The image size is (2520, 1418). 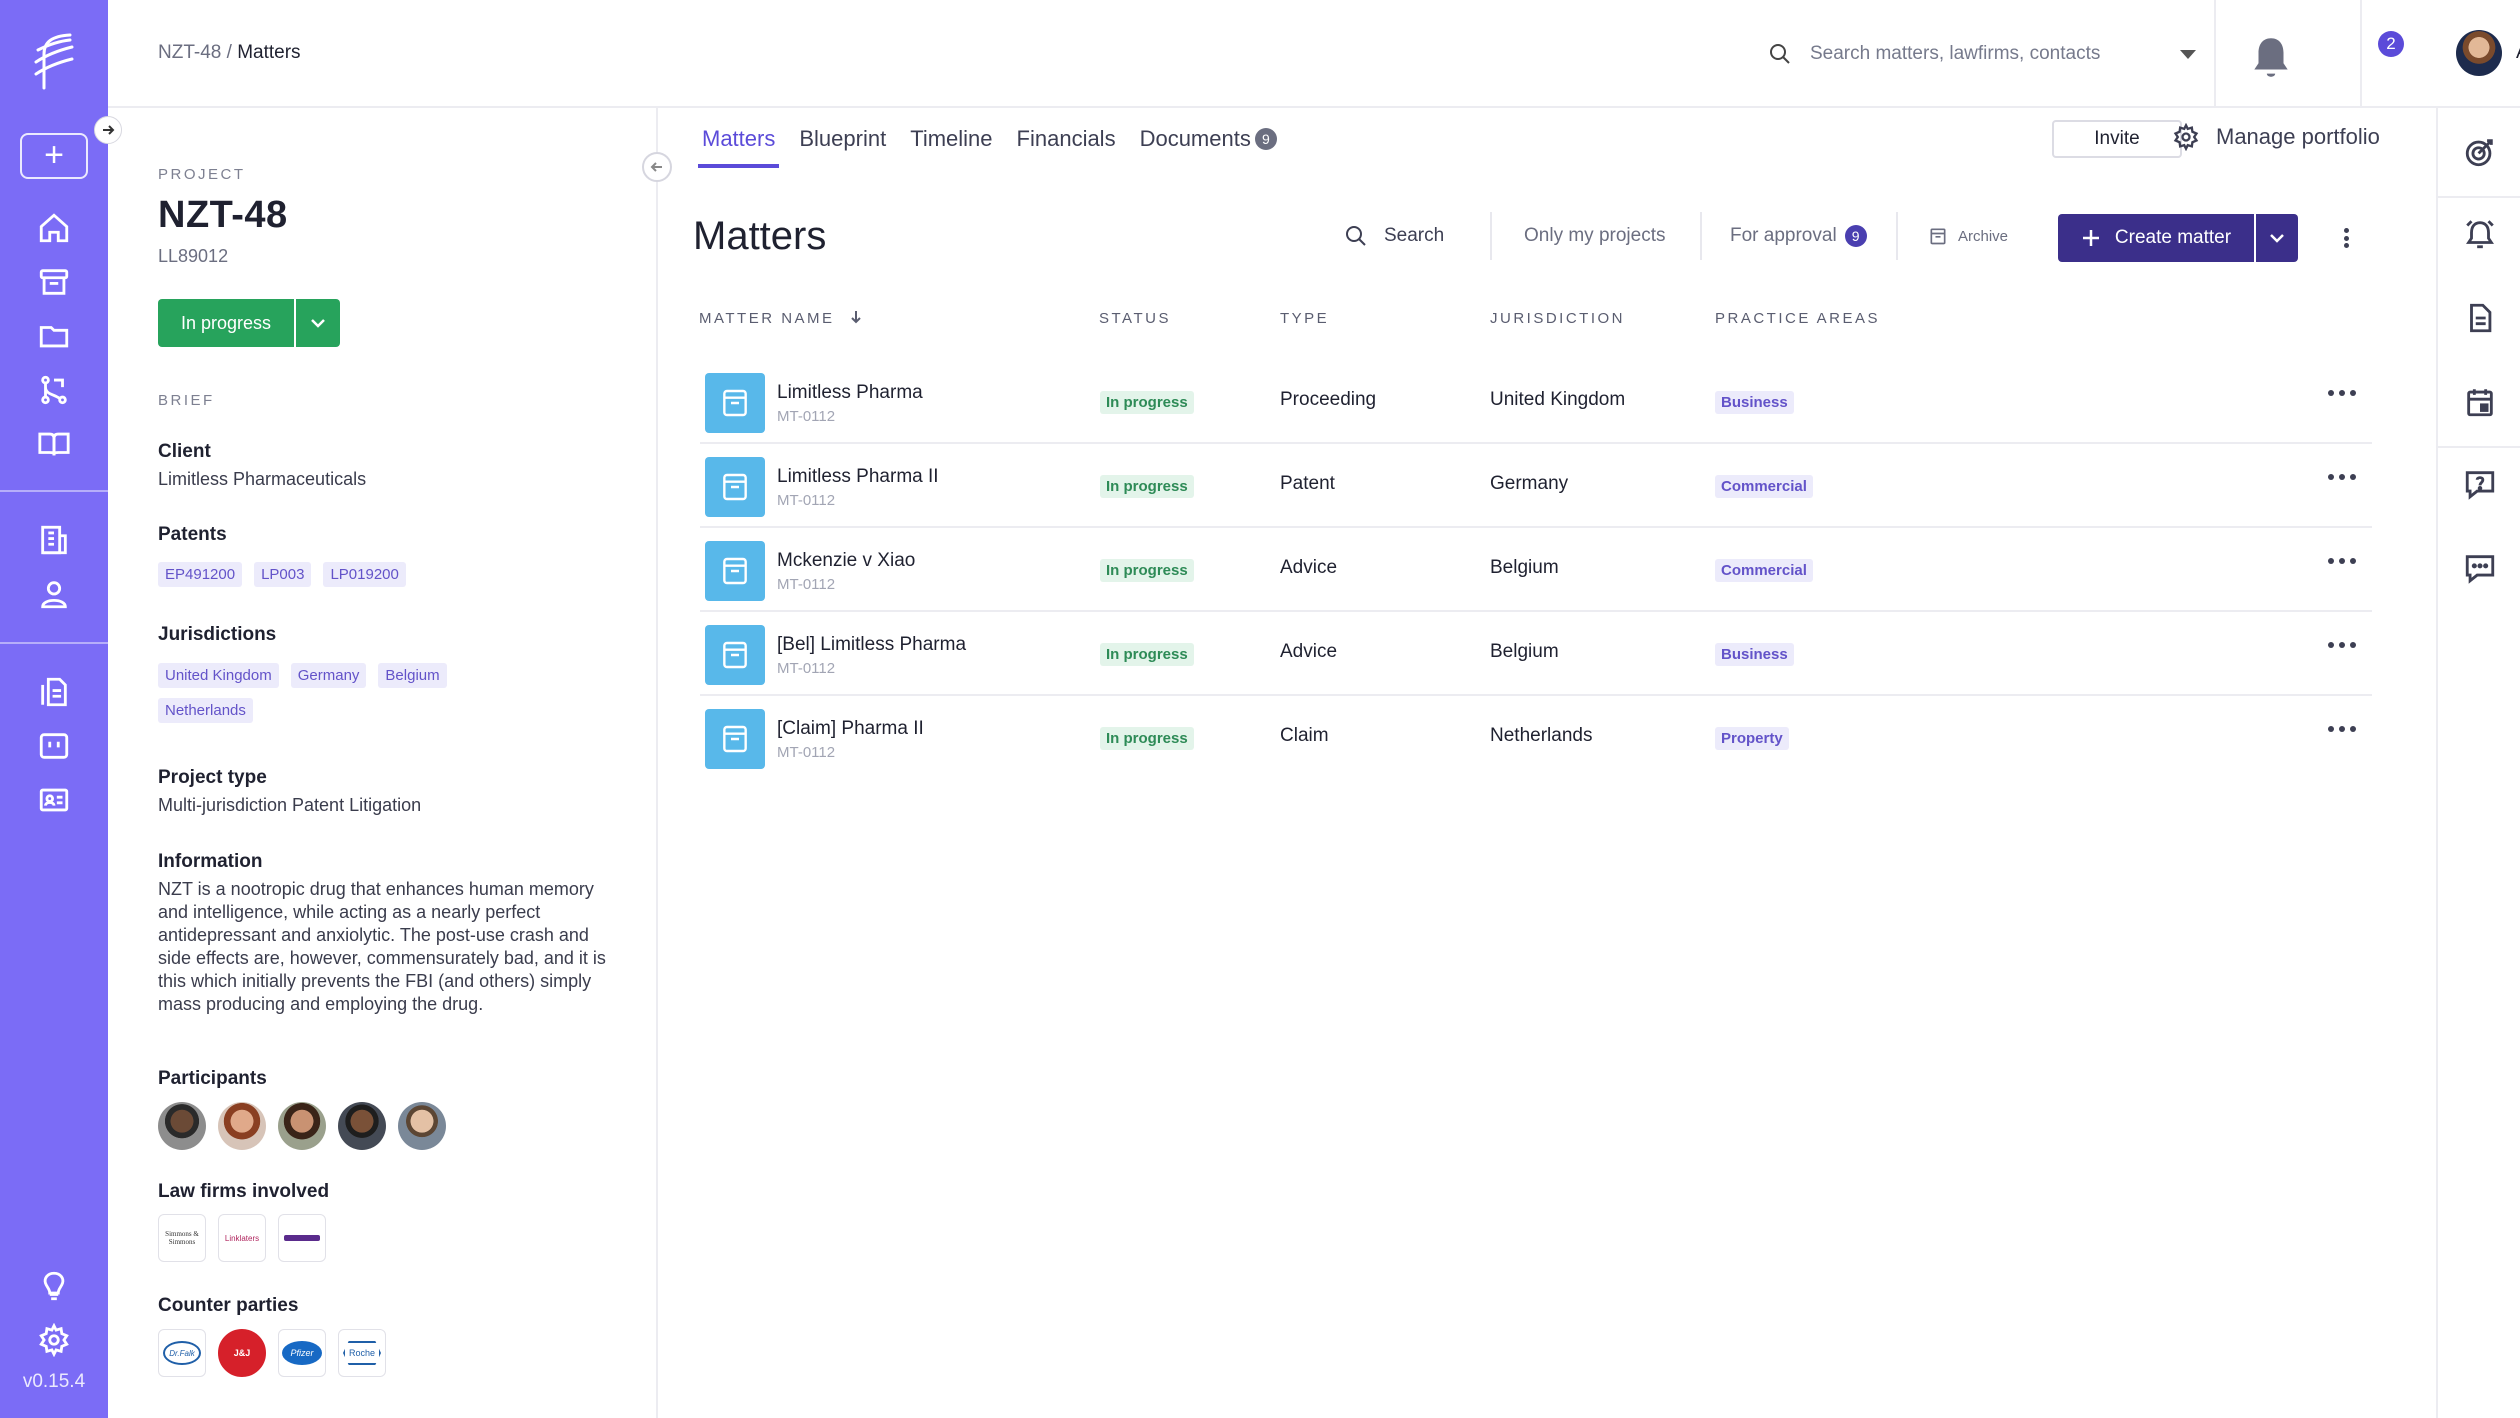 I want to click on tab-matters: Matters, so click(x=738, y=138).